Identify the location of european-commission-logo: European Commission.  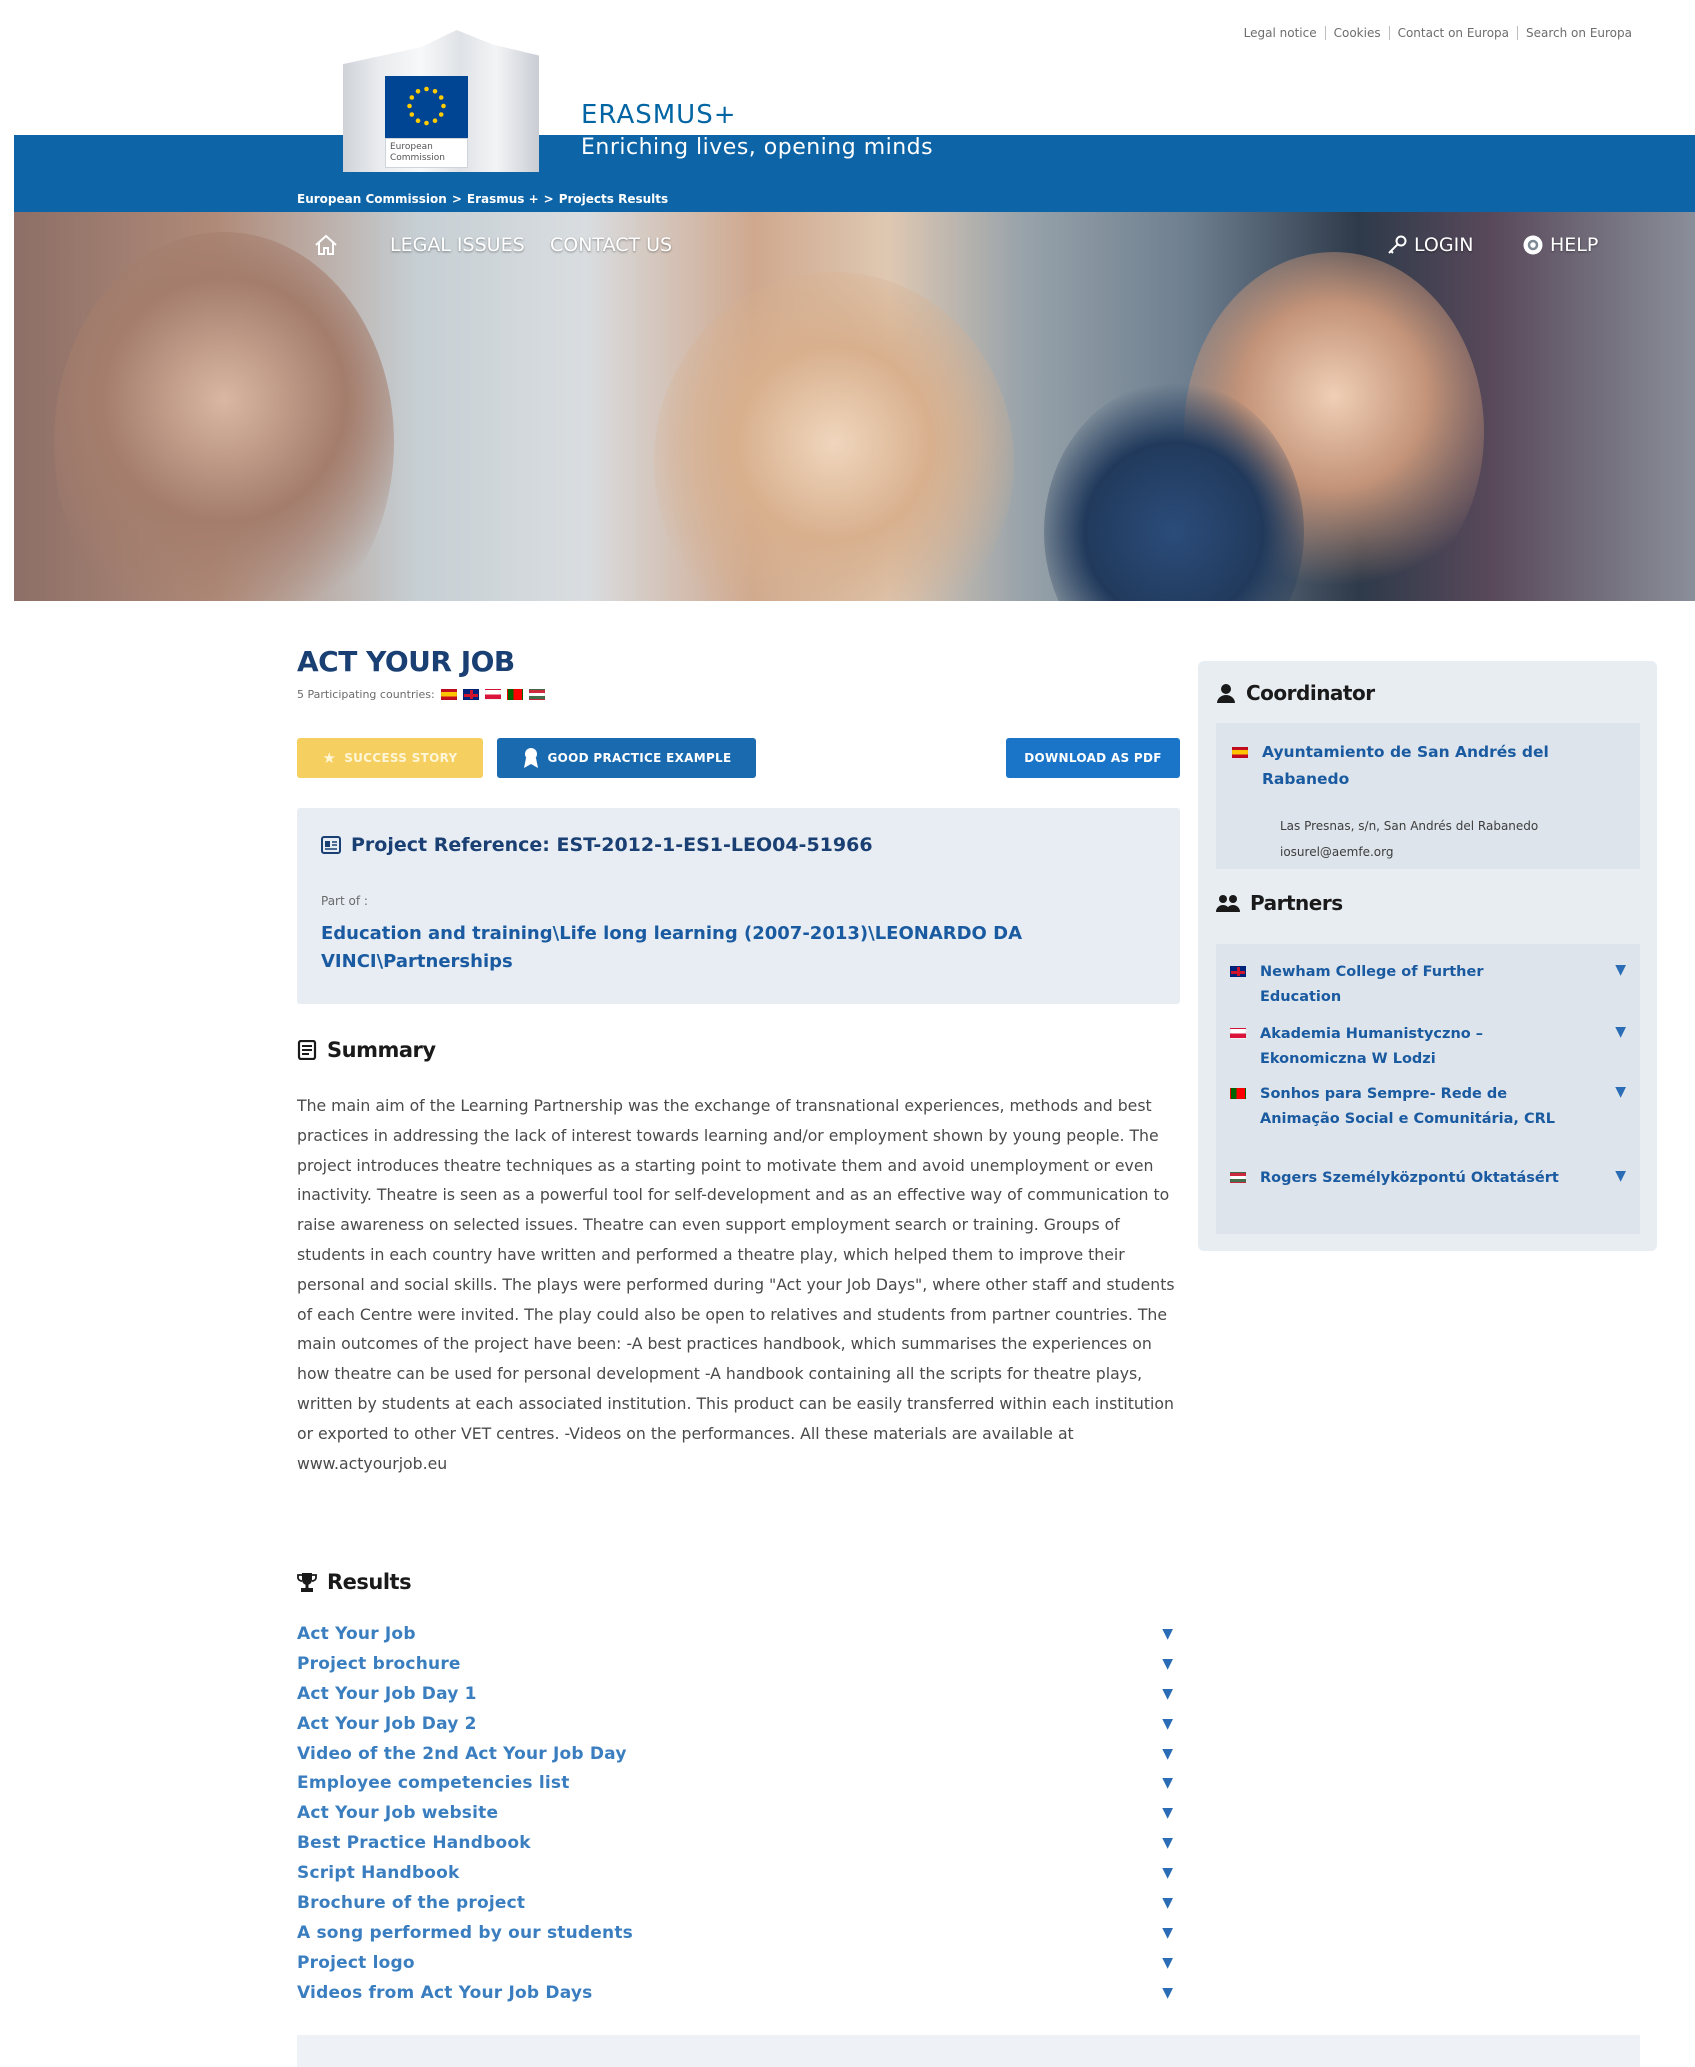
(441, 101).